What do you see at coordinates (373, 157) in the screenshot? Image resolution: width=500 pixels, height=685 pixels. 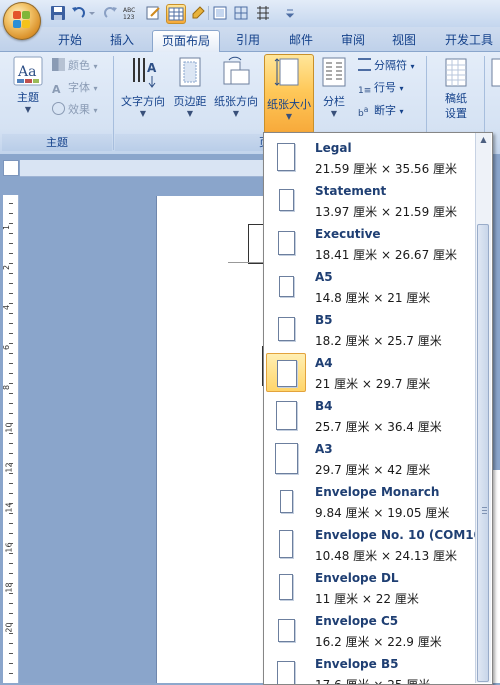 I see `paper-size-option: Legal21.59 厘米 × 35.56 厘米` at bounding box center [373, 157].